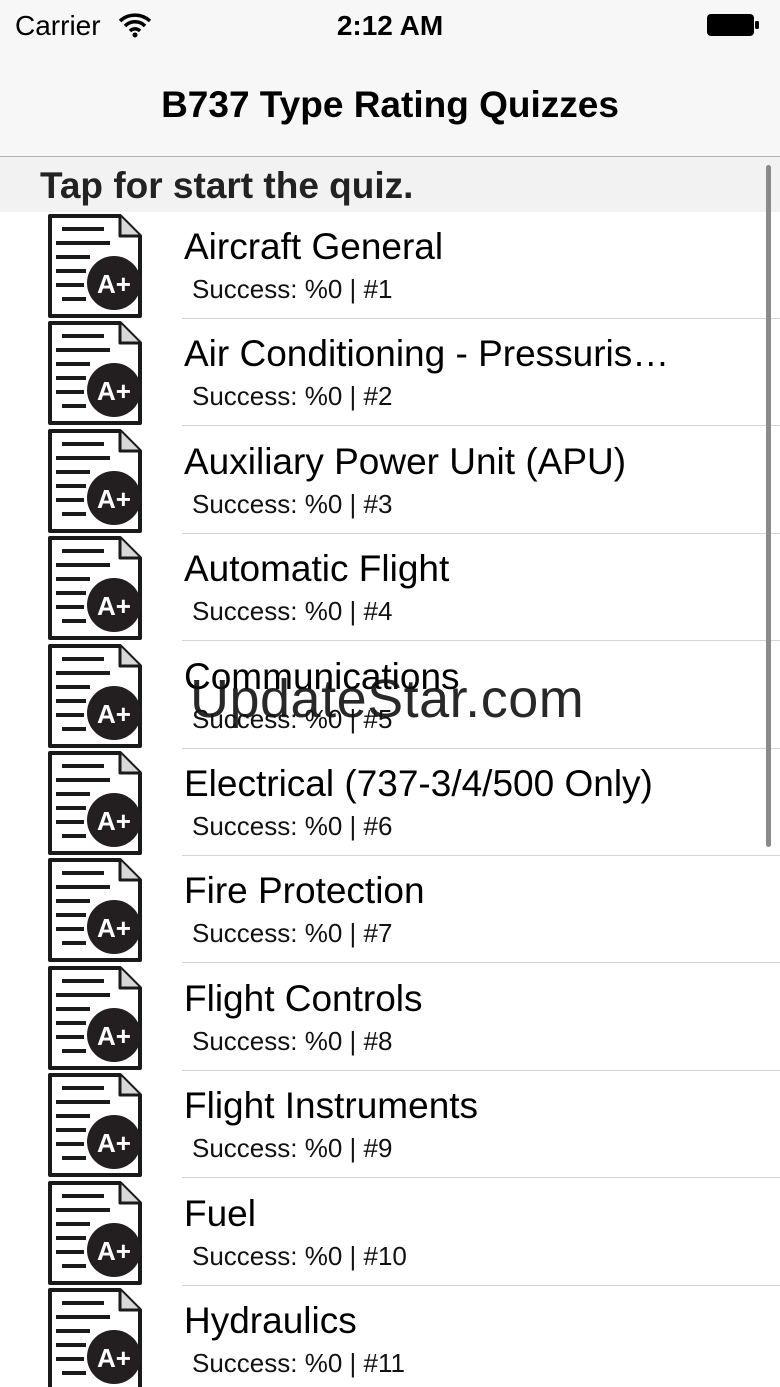  Describe the element at coordinates (292, 396) in the screenshot. I see `quiz-subtitle: Success: %0 | #2` at that location.